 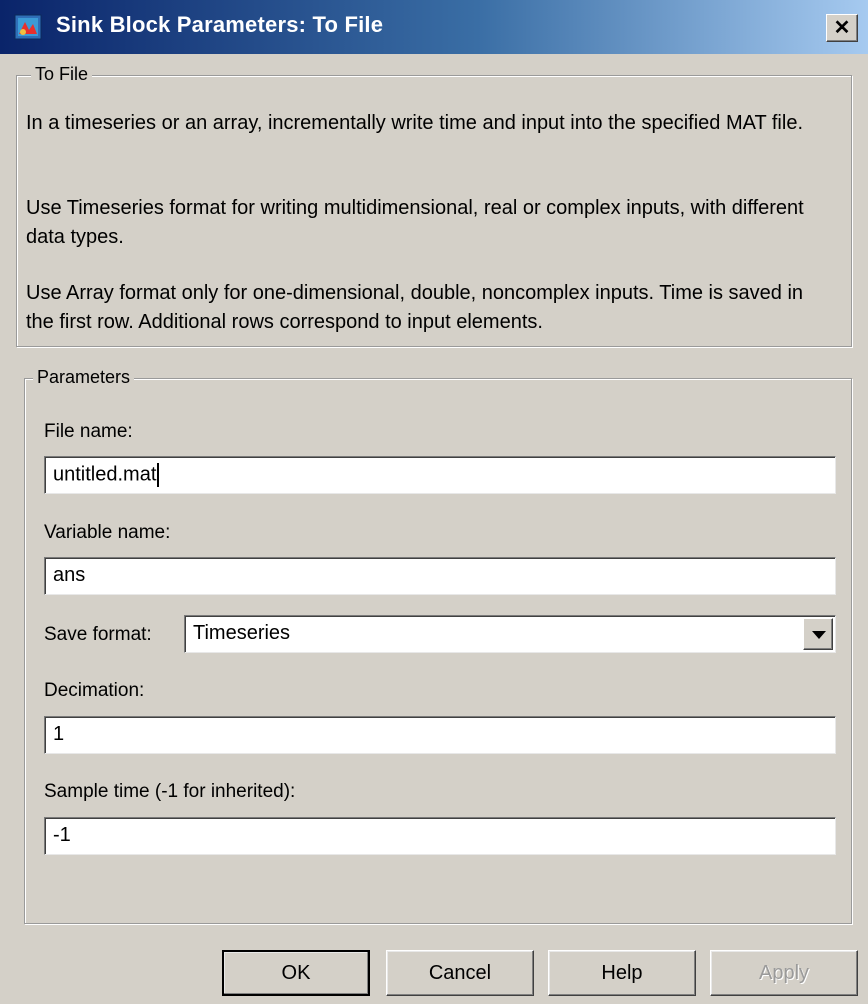 I want to click on chevron-down-icon, so click(x=818, y=634).